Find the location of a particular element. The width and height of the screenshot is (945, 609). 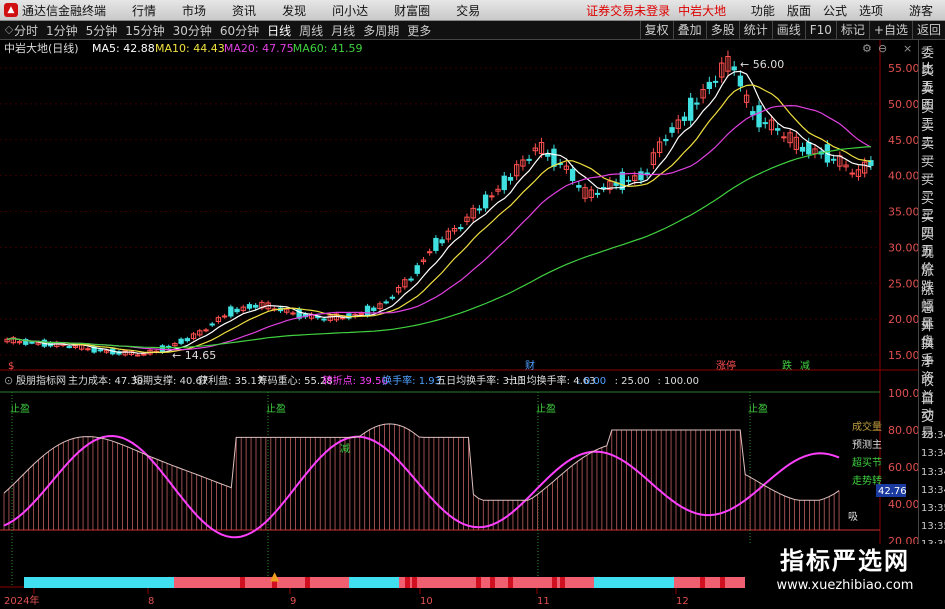

date-label: 10 is located at coordinates (426, 601).